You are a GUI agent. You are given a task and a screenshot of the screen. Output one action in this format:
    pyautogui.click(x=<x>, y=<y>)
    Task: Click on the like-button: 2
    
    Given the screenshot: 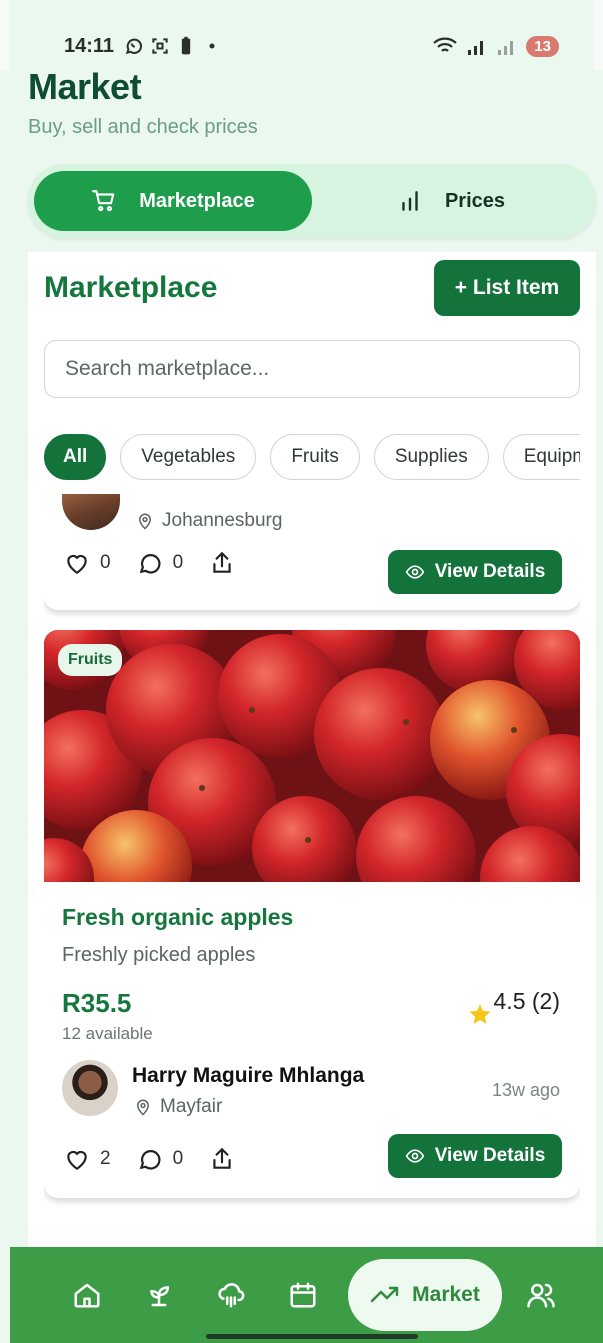 What is the action you would take?
    pyautogui.click(x=87, y=1159)
    